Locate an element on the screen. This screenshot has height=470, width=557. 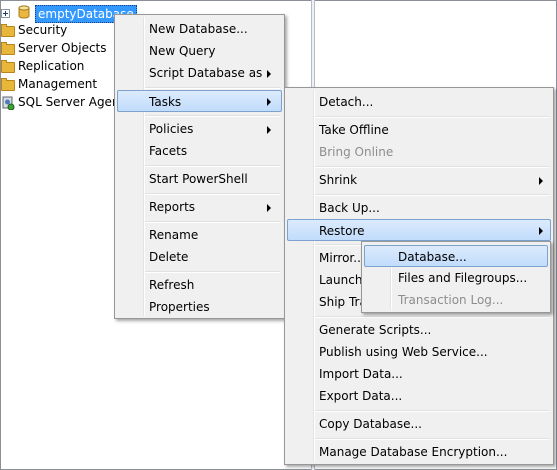
menu-item-label: Start PowerShell is located at coordinates (198, 179).